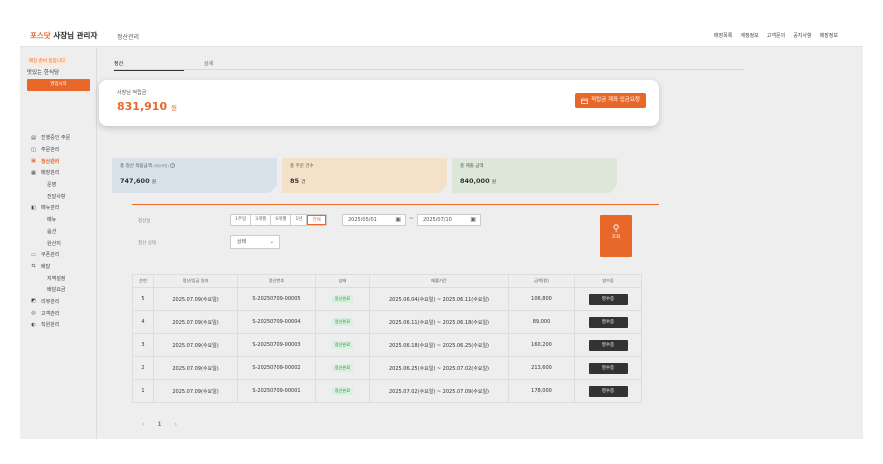  I want to click on sidebar-item: ◎ 고객관리, so click(58, 313).